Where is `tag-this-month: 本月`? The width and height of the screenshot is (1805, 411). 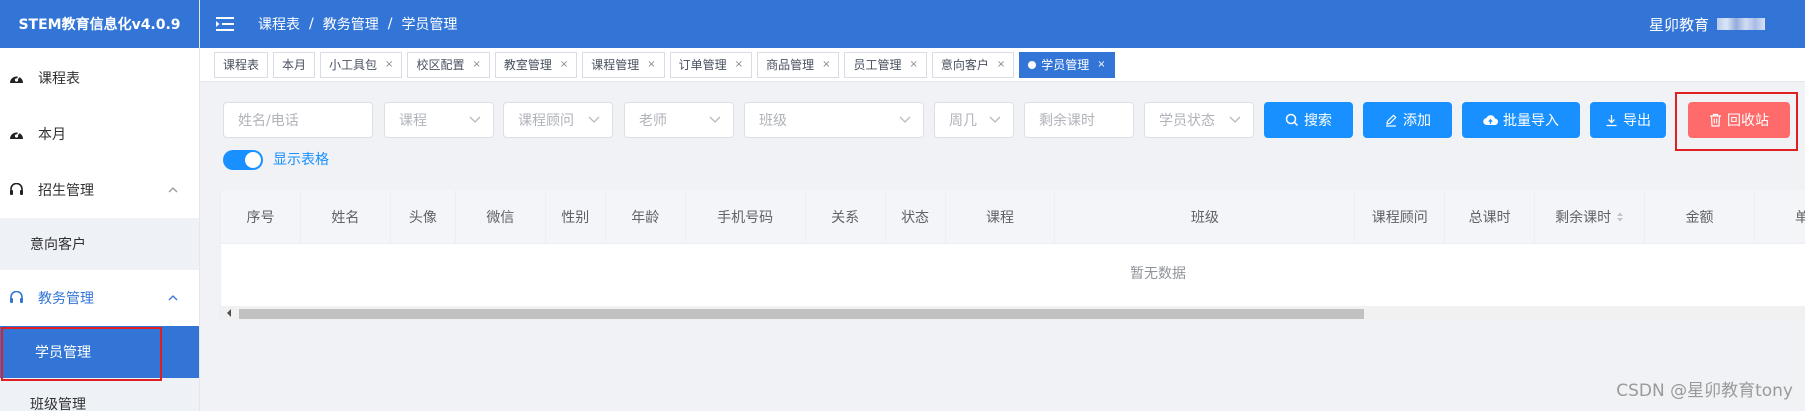 tag-this-month: 本月 is located at coordinates (294, 64).